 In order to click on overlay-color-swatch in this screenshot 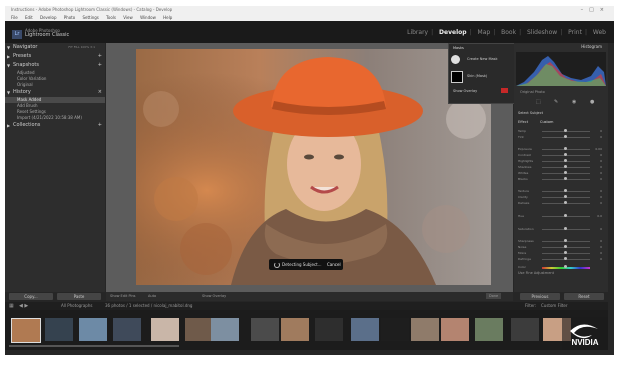, I will do `click(504, 90)`.